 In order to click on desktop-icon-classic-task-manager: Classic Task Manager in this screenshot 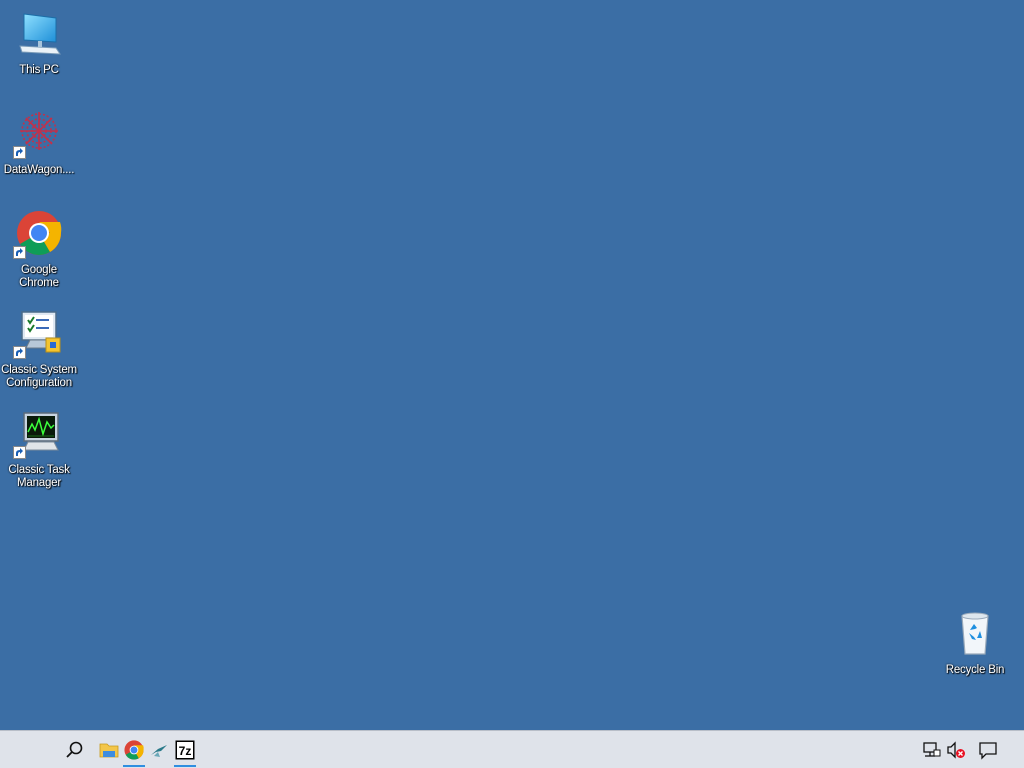, I will do `click(39, 453)`.